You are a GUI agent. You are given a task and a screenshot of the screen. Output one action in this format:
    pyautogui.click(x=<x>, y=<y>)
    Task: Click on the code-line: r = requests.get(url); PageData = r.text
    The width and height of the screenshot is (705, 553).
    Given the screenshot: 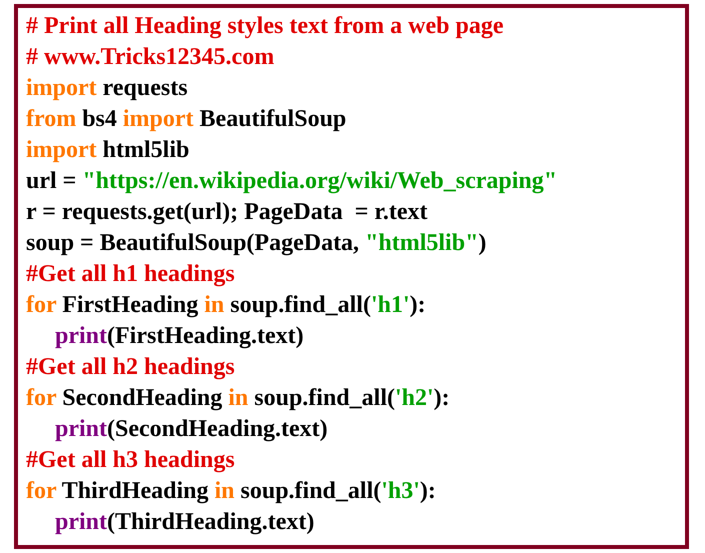 What is the action you would take?
    pyautogui.click(x=227, y=212)
    